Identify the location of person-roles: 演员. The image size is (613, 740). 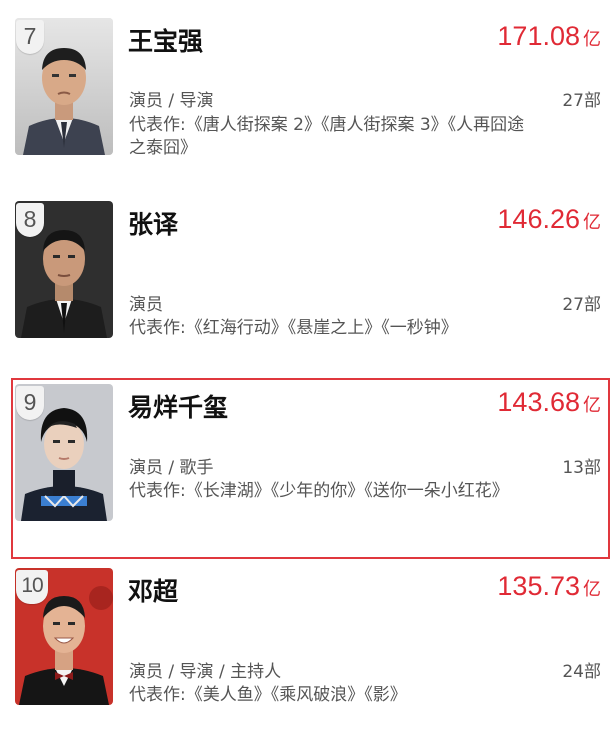
(146, 305).